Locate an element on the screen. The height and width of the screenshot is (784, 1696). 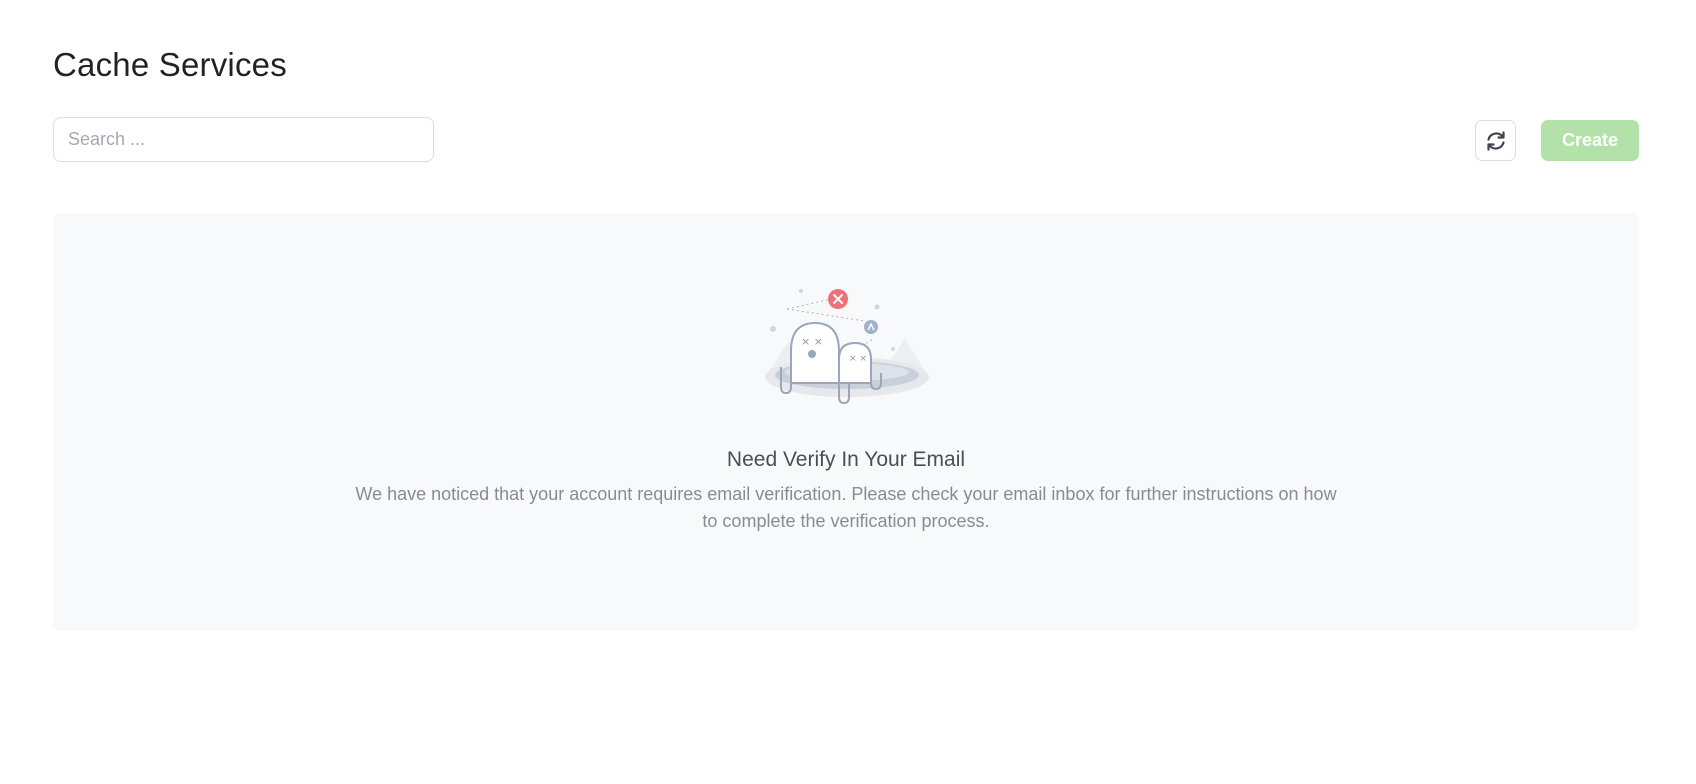
search-box is located at coordinates (243, 139).